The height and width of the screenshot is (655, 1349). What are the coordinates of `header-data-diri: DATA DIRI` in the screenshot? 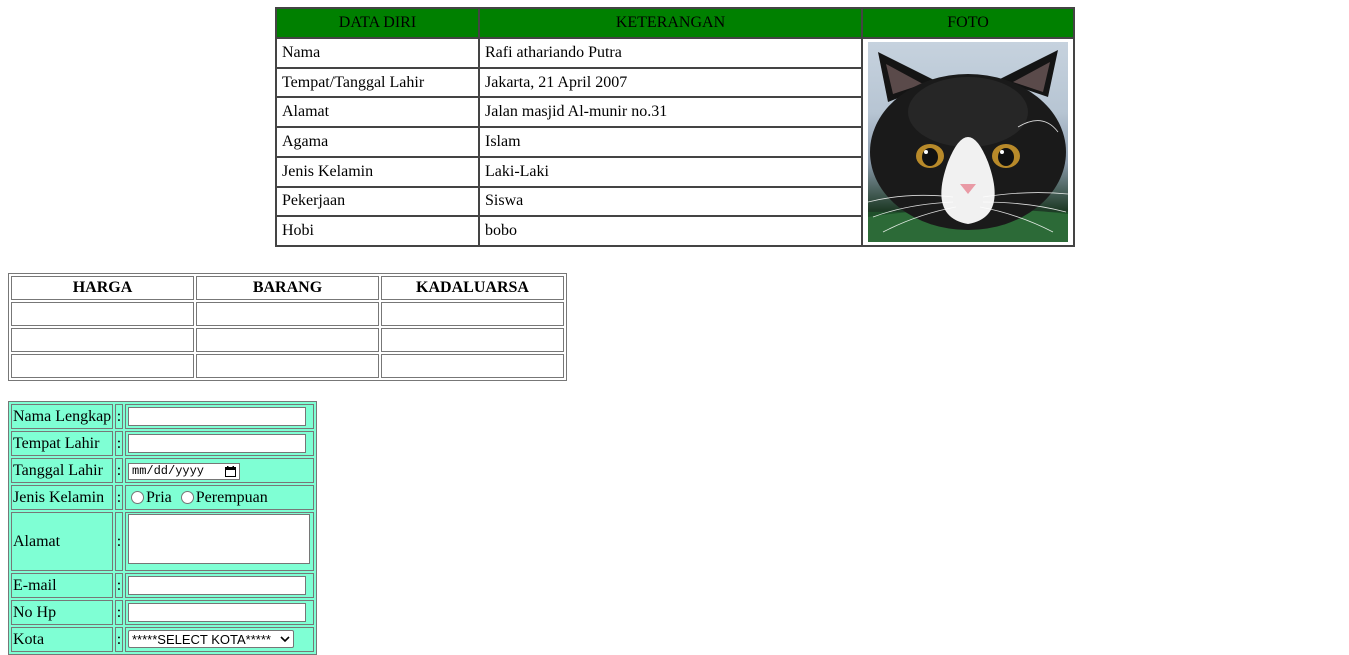 It's located at (377, 23).